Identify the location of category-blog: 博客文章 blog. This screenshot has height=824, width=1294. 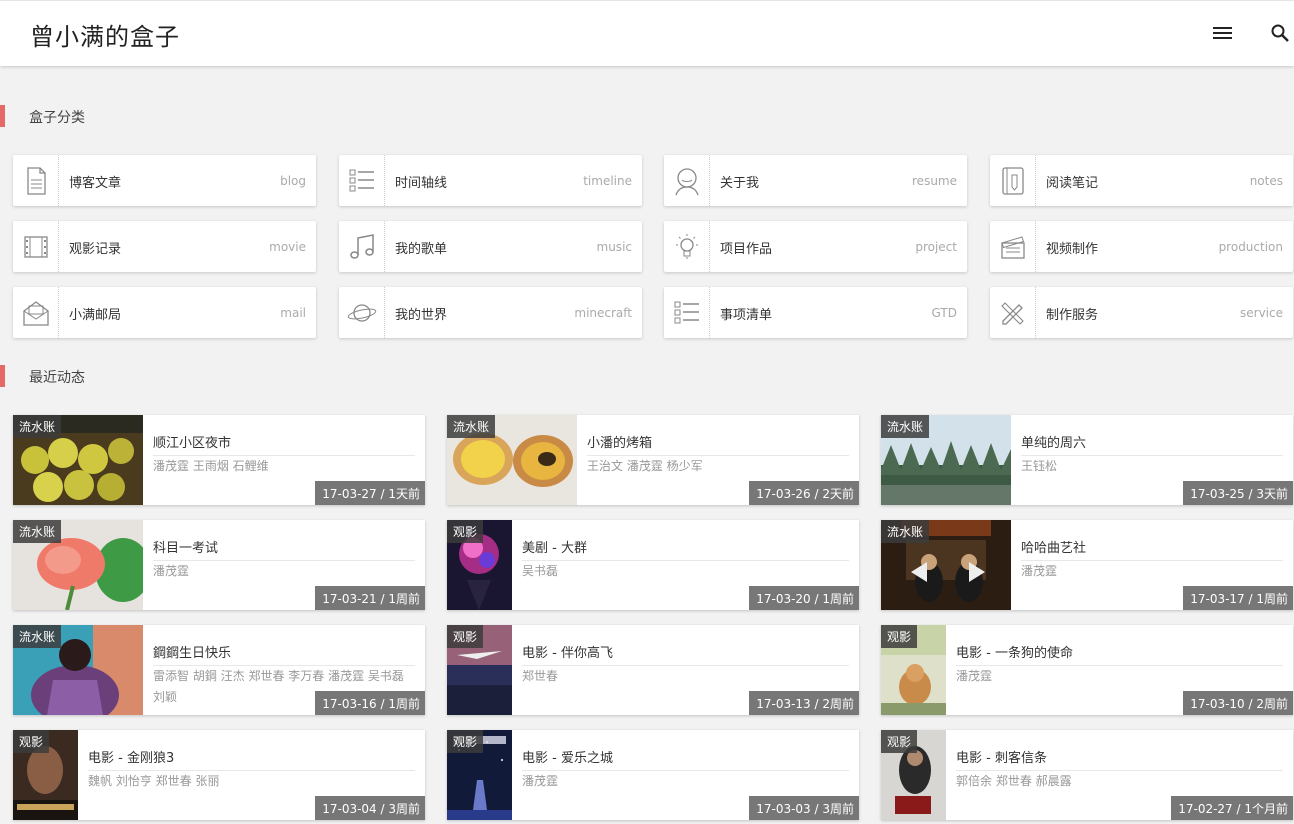
(164, 180).